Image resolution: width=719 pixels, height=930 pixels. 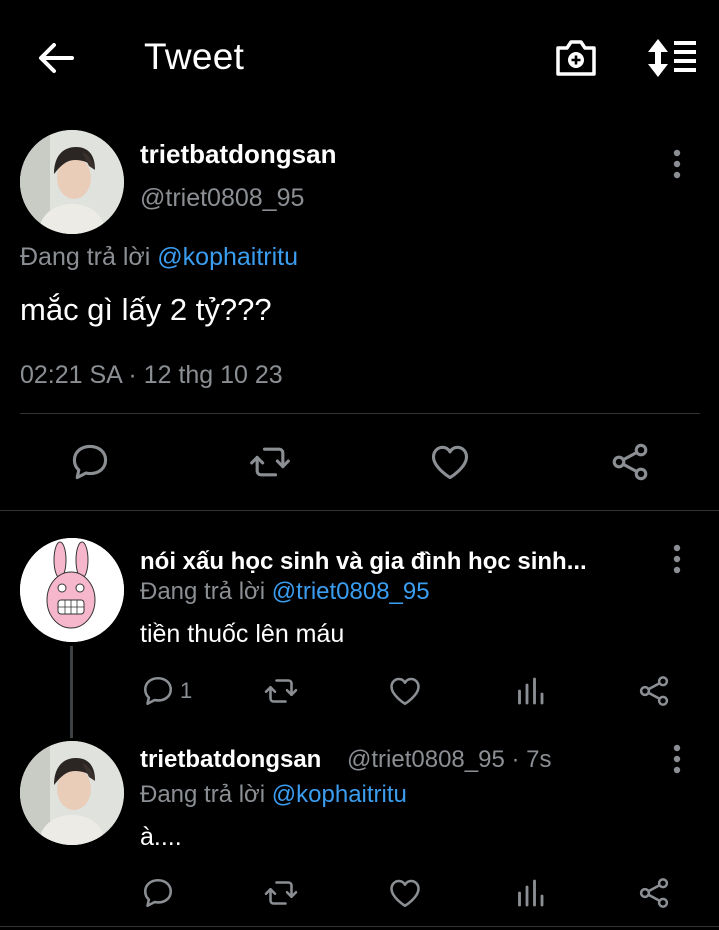 I want to click on tweet-text: mắc gì lấy 2 tỷ???, so click(x=146, y=309).